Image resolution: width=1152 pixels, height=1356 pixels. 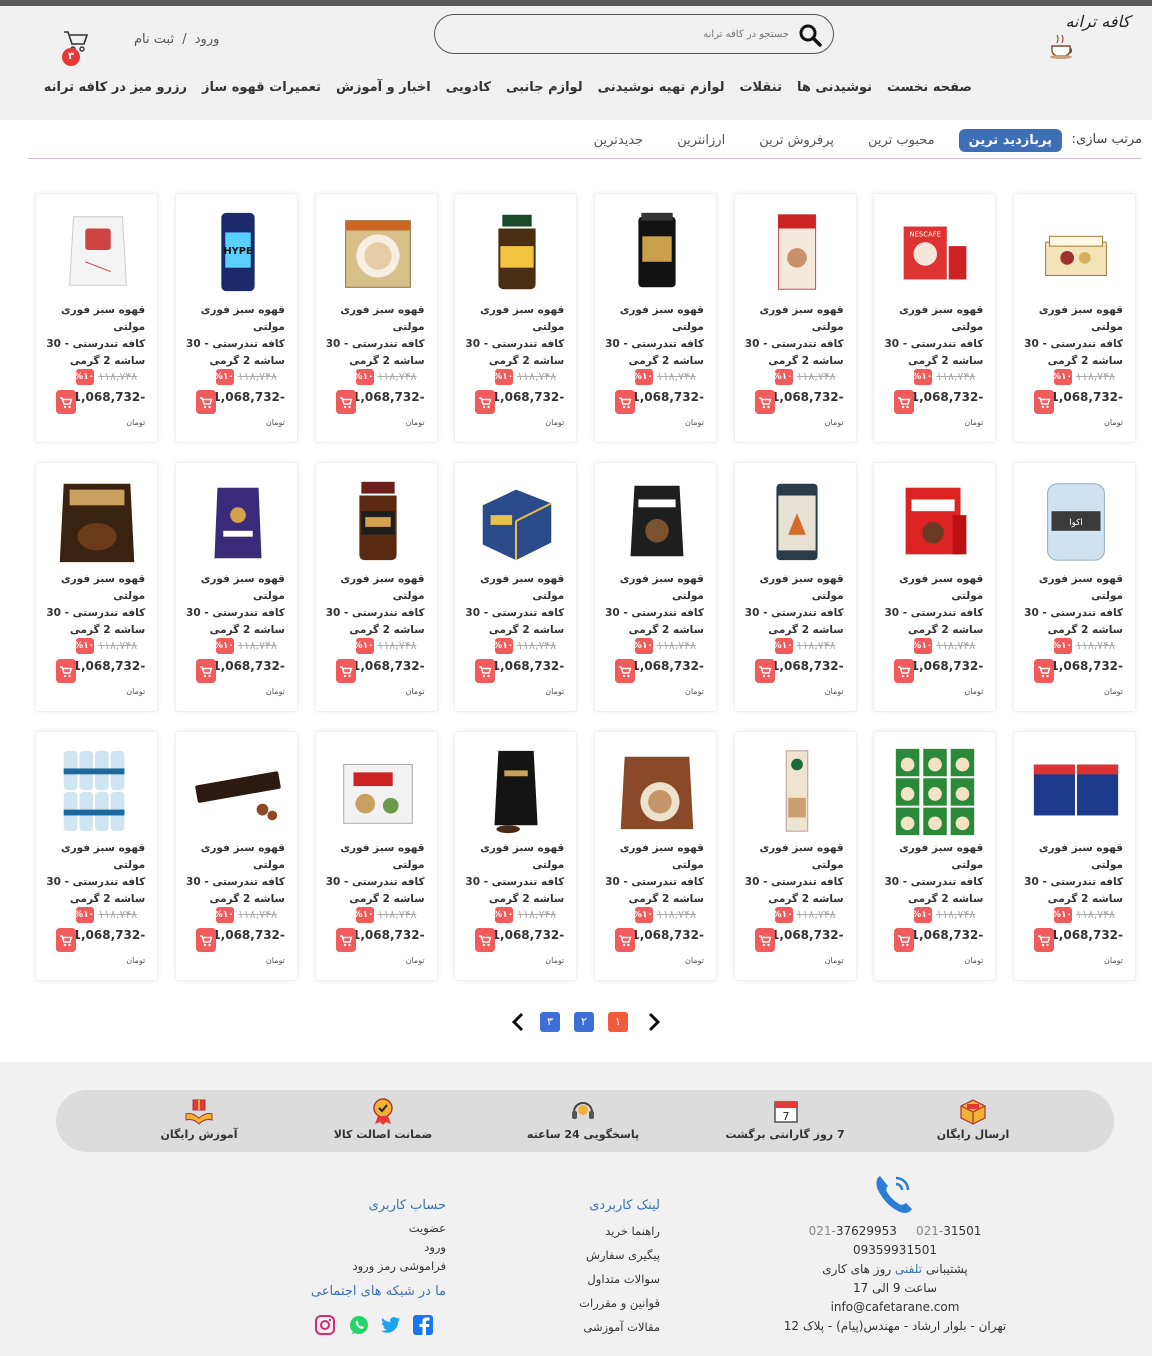 I want to click on phone-number: 37629953, so click(x=866, y=1231).